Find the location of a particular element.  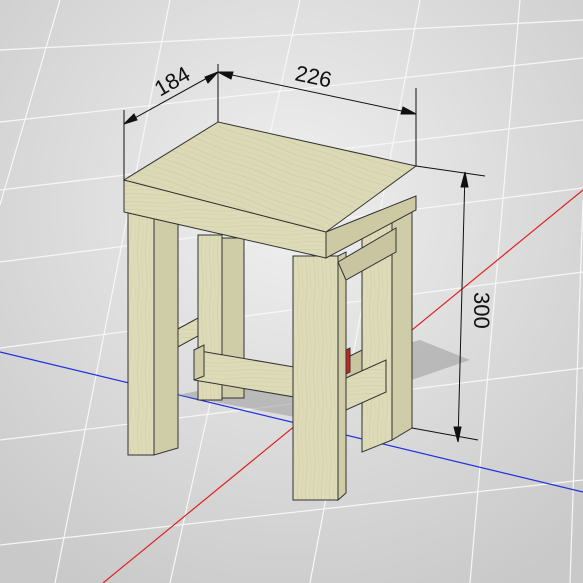

height-dimension-label: 300 is located at coordinates (481, 310).